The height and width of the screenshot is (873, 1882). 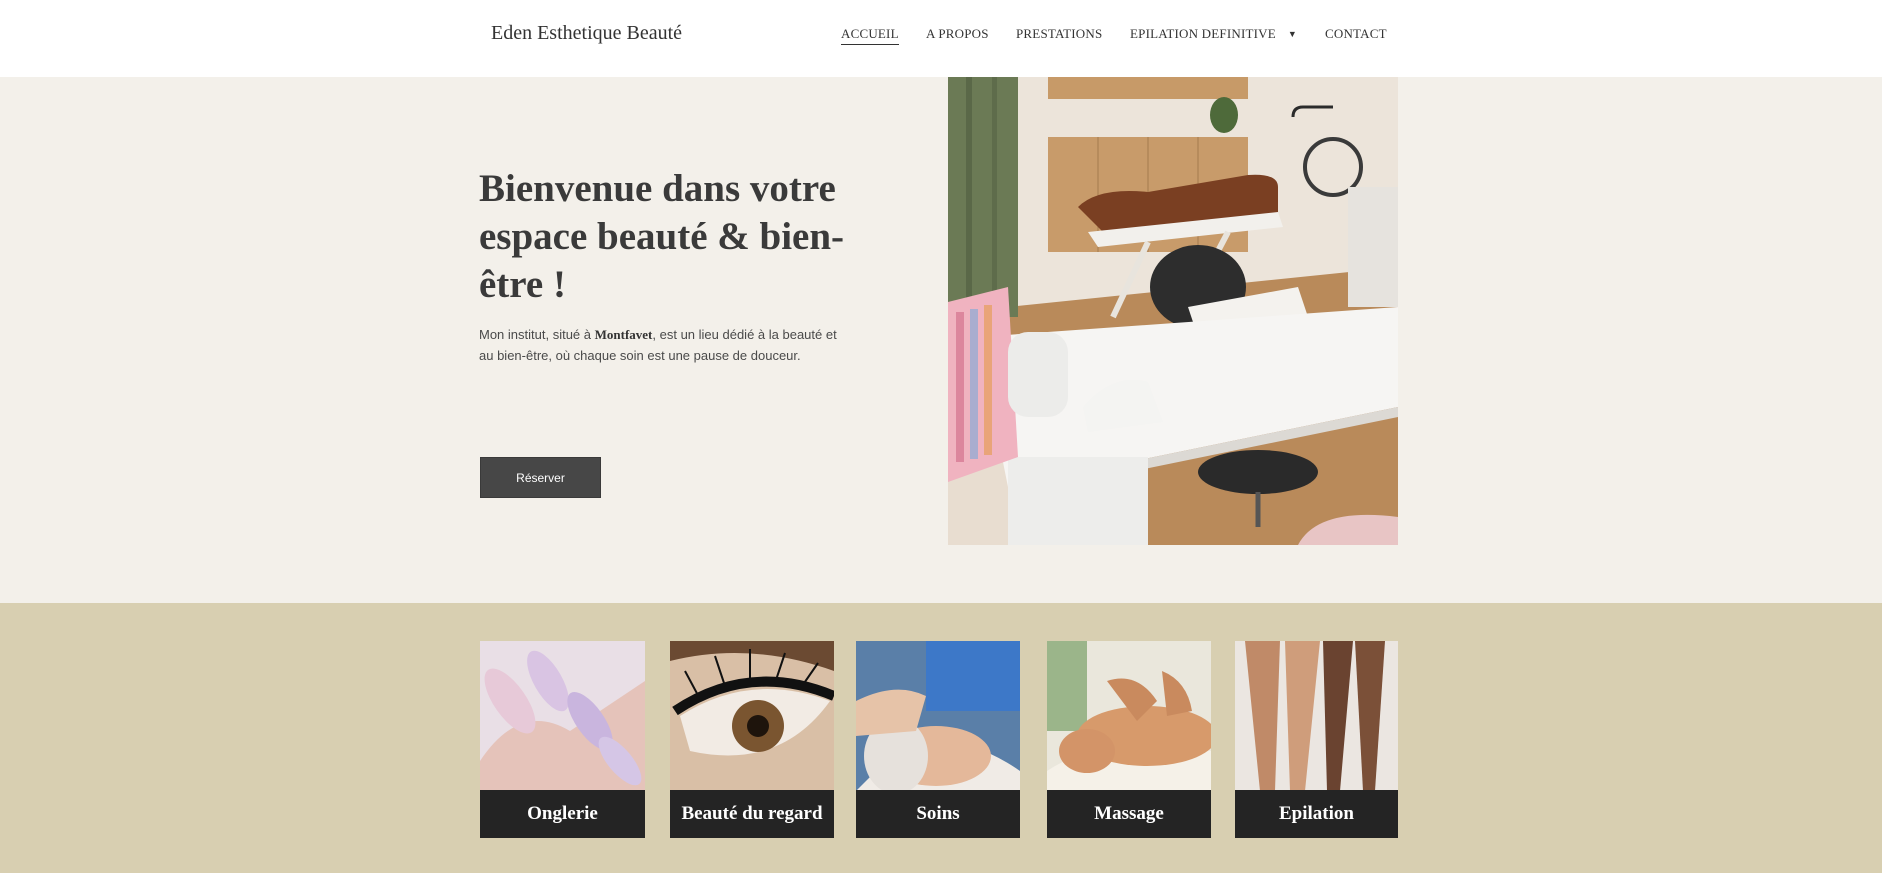 I want to click on caret-down-icon: ▼, so click(x=1292, y=34).